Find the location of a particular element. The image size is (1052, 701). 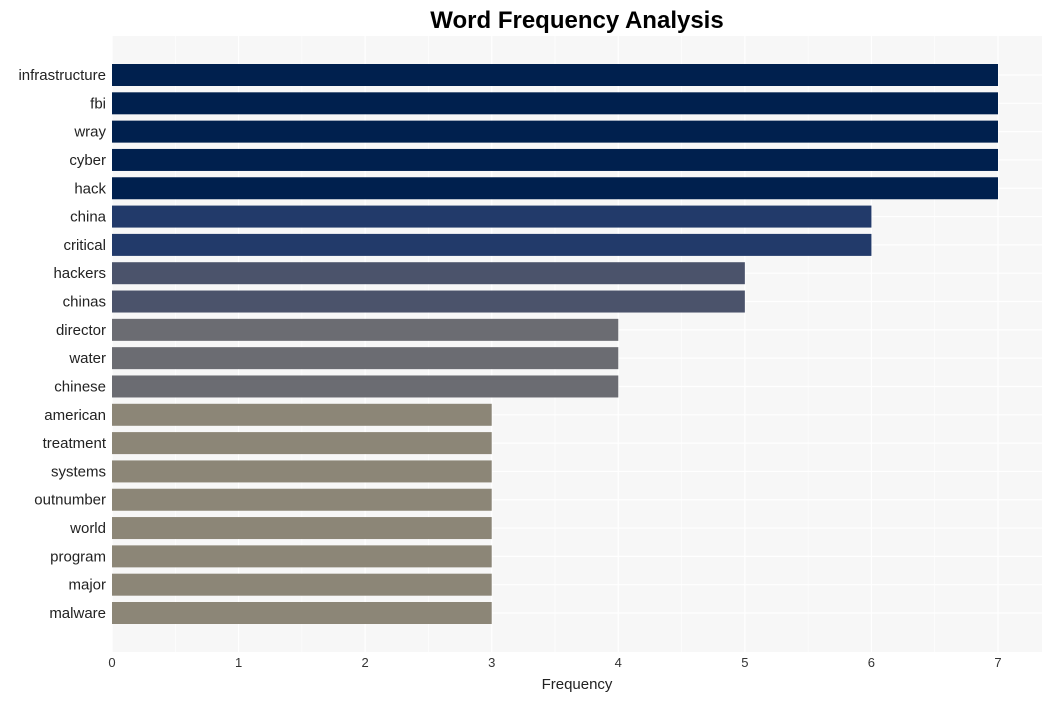

bar-china is located at coordinates (492, 216).